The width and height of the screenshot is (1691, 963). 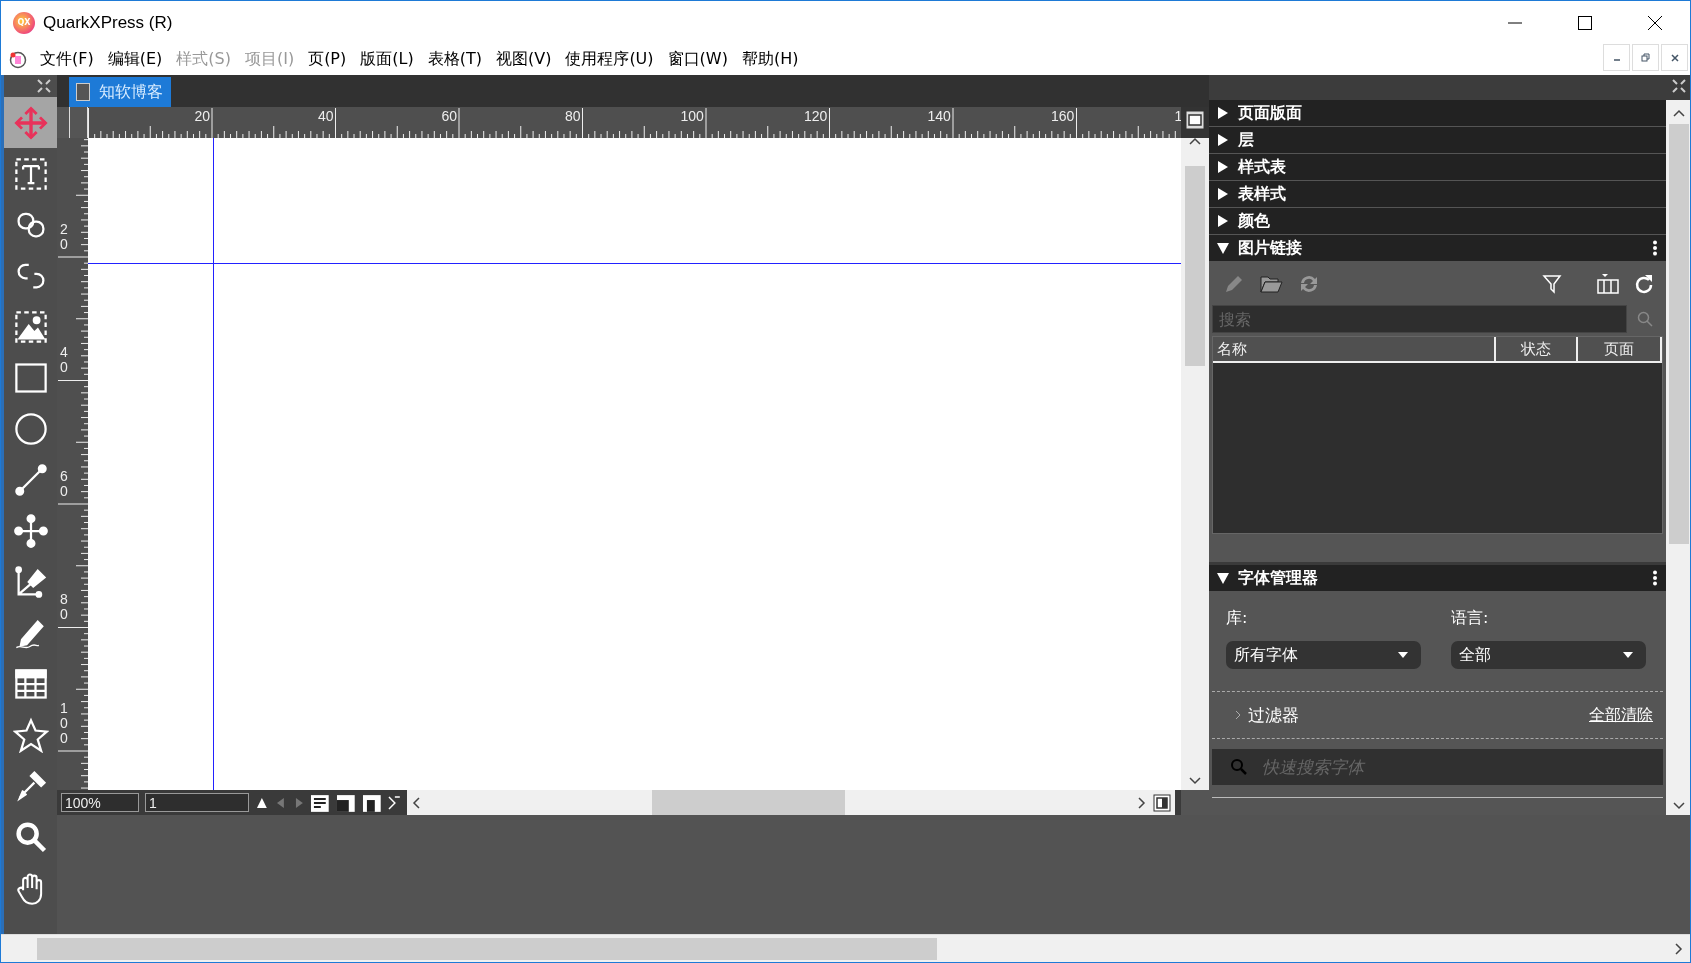 I want to click on menu-item: 帮助(H), so click(x=770, y=59).